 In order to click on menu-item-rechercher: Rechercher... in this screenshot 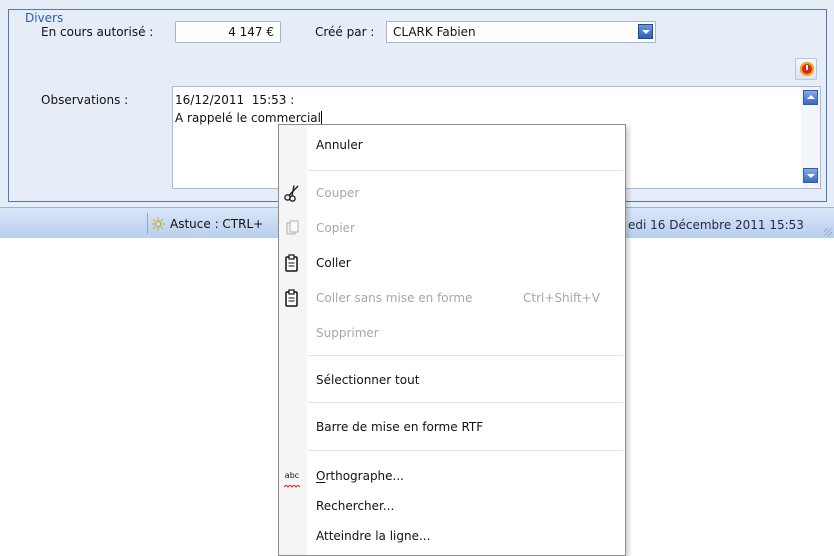, I will do `click(452, 506)`.